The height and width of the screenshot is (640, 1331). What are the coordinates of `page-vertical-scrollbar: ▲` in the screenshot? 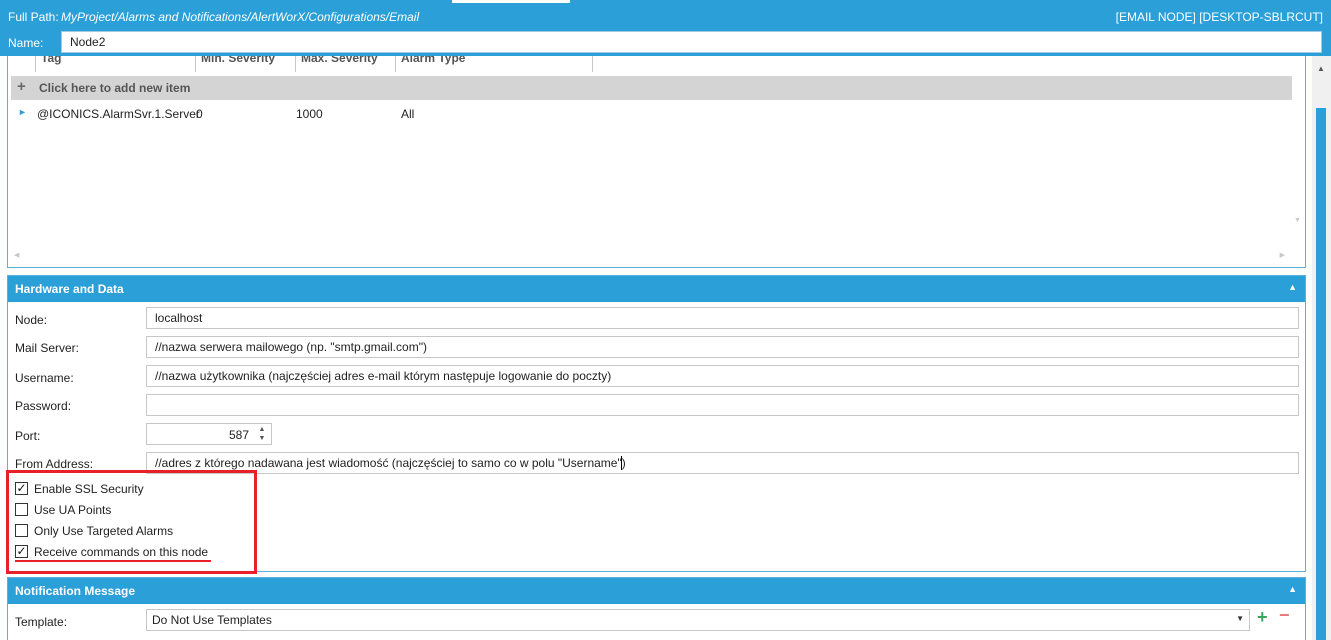 It's located at (1321, 348).